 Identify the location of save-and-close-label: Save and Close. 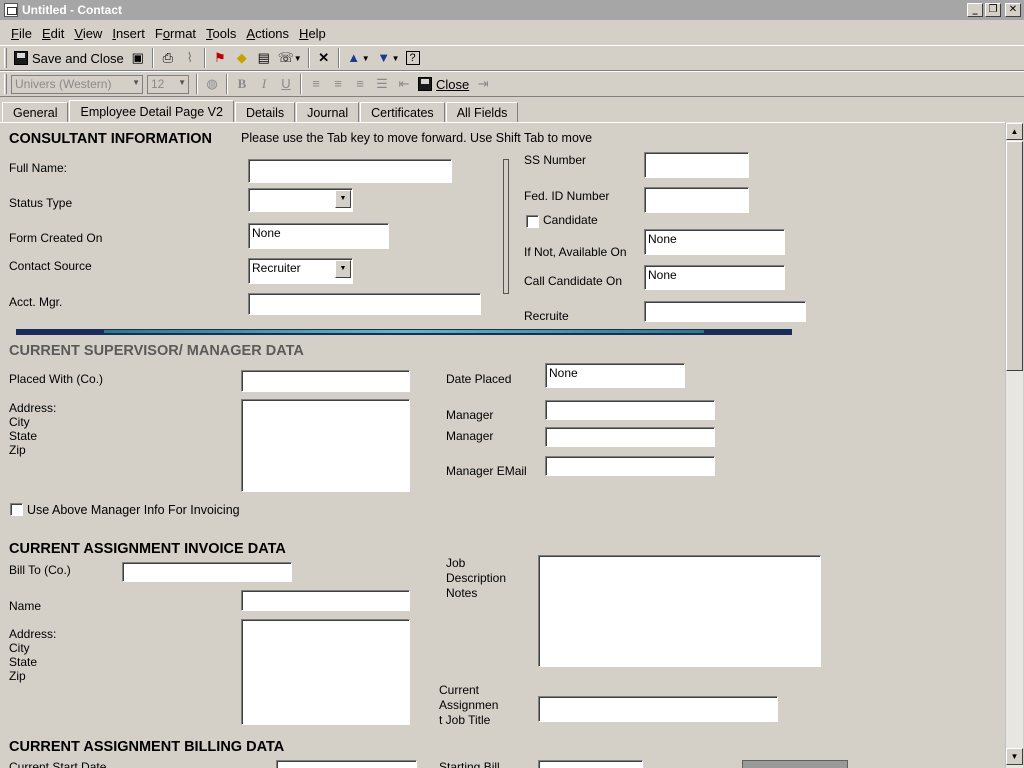
(78, 58).